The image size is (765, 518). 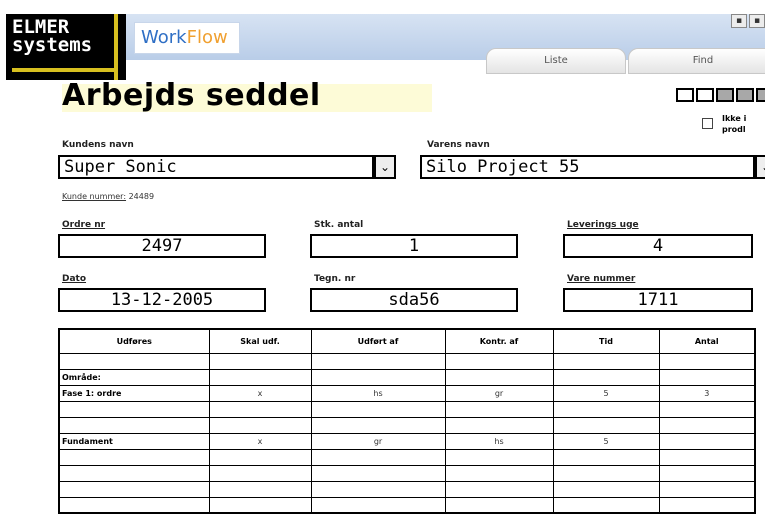 What do you see at coordinates (707, 393) in the screenshot?
I see `table-cell: 3` at bounding box center [707, 393].